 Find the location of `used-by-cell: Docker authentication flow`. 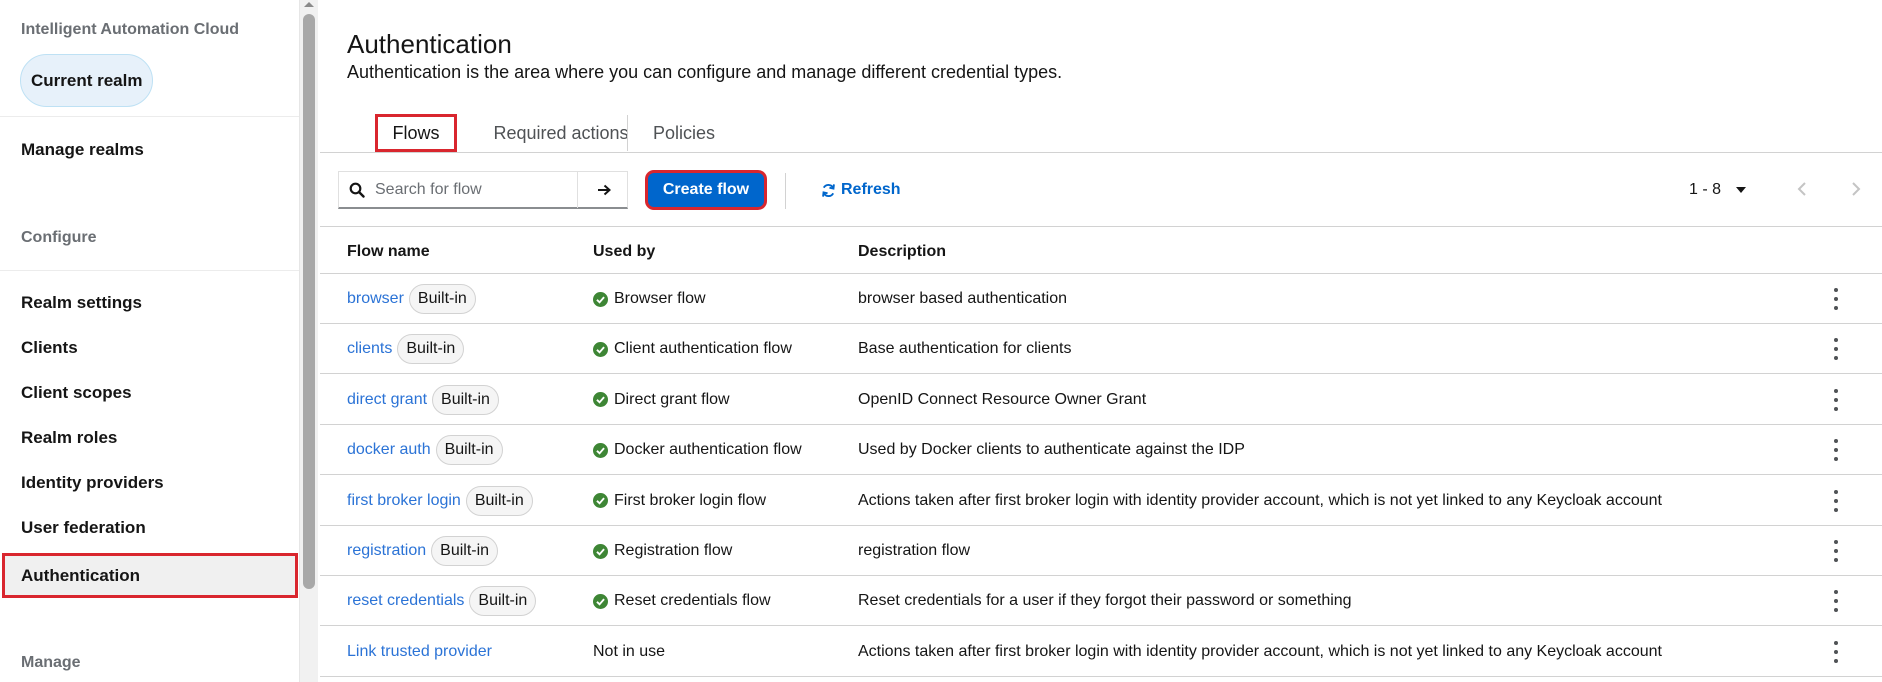

used-by-cell: Docker authentication flow is located at coordinates (697, 450).